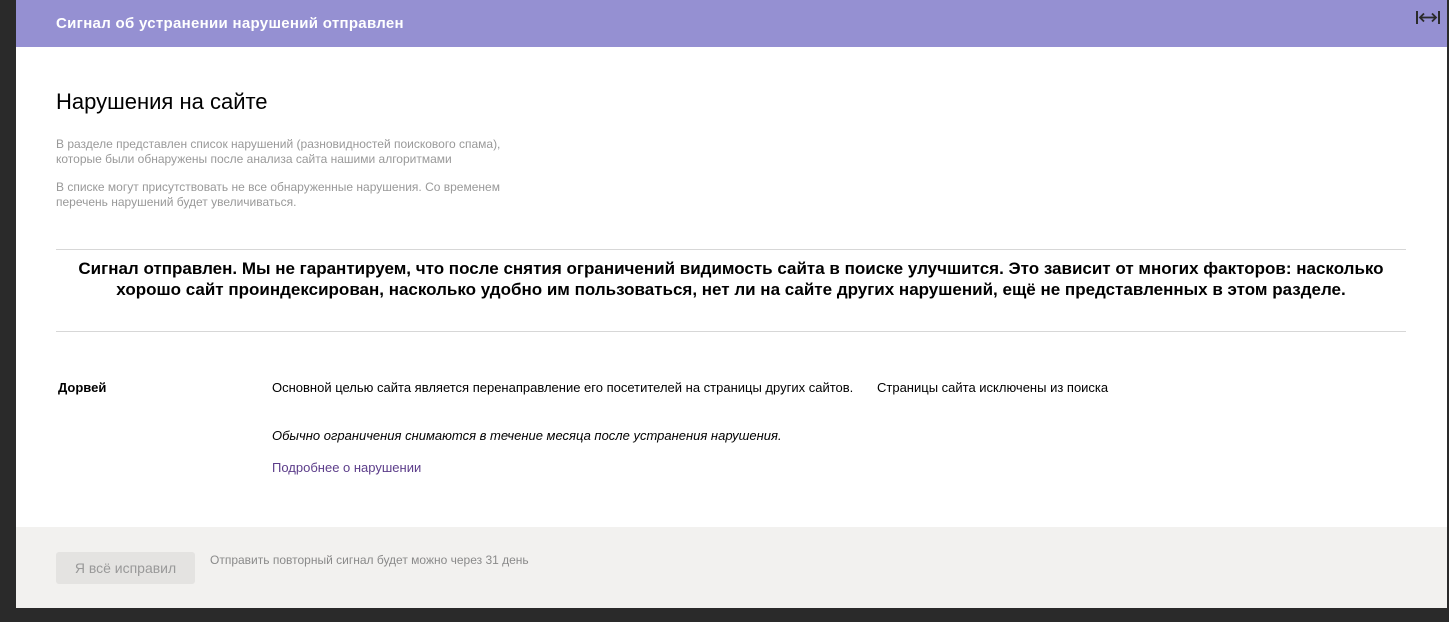 The height and width of the screenshot is (622, 1449). I want to click on divider-top, so click(731, 249).